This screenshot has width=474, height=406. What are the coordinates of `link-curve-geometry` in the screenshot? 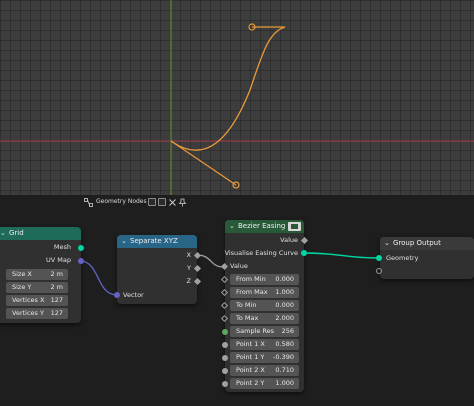 It's located at (341, 255).